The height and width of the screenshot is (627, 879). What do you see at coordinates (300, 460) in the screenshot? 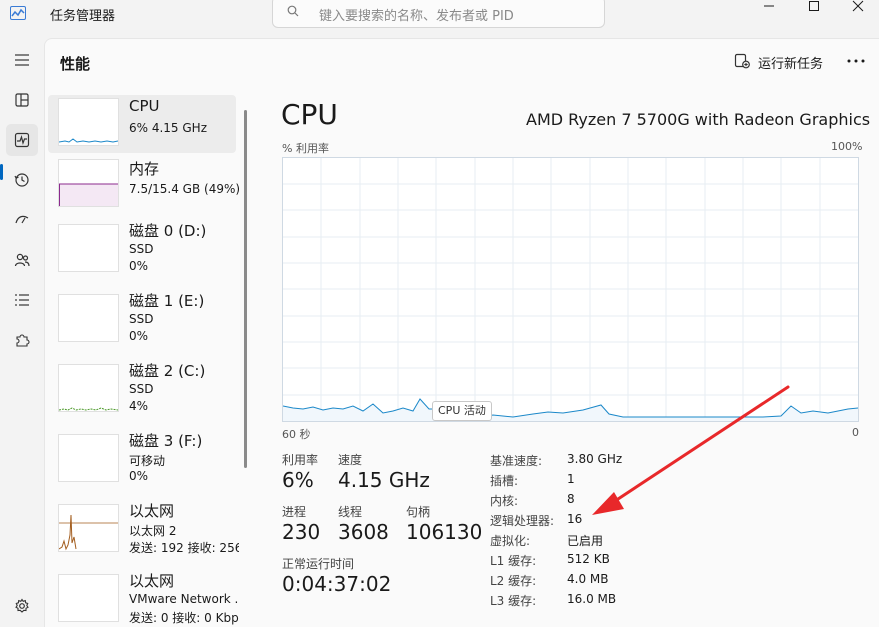
I see `utilization-label: 利用率` at bounding box center [300, 460].